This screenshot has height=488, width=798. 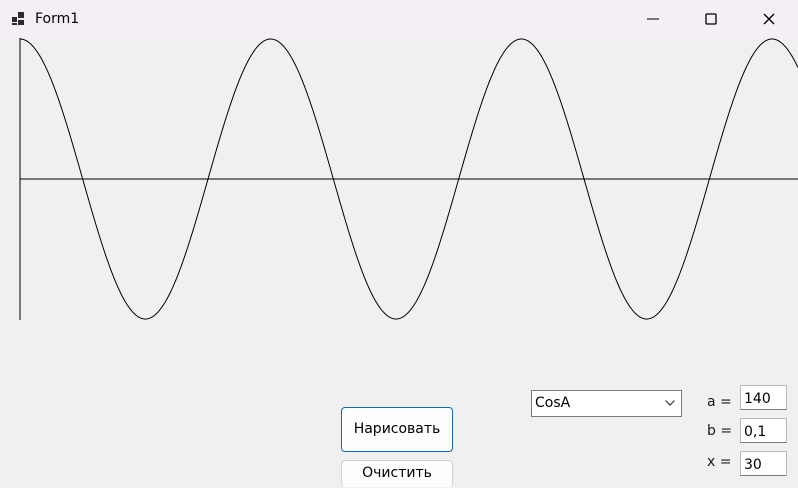 I want to click on param-a-label: a =, so click(x=719, y=402).